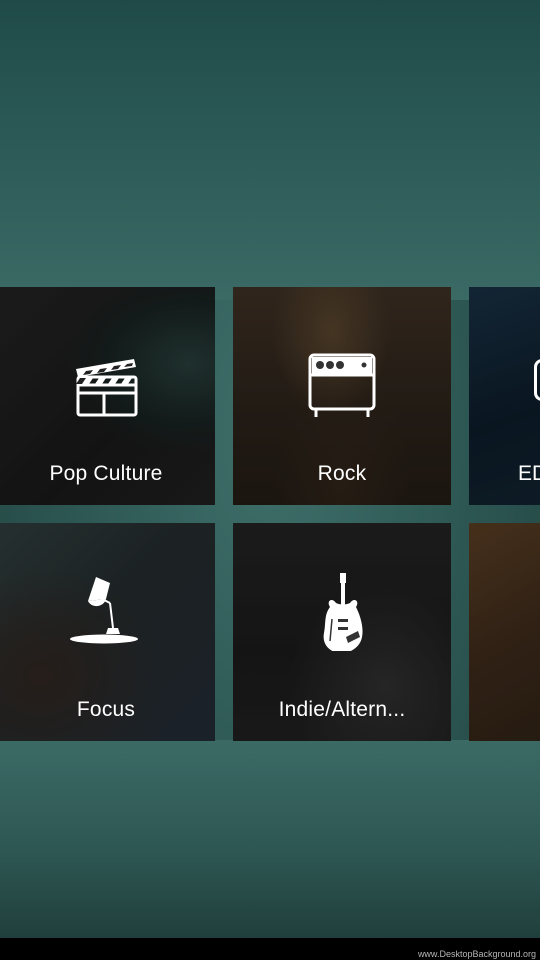  I want to click on category-tile-rock: Rock, so click(342, 396).